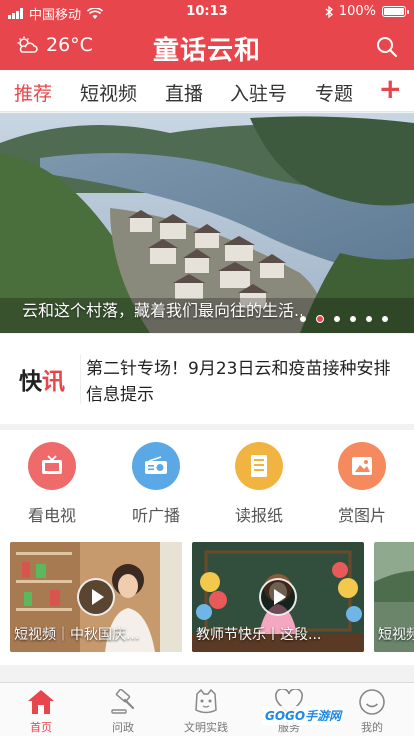  I want to click on smile-icon, so click(372, 702).